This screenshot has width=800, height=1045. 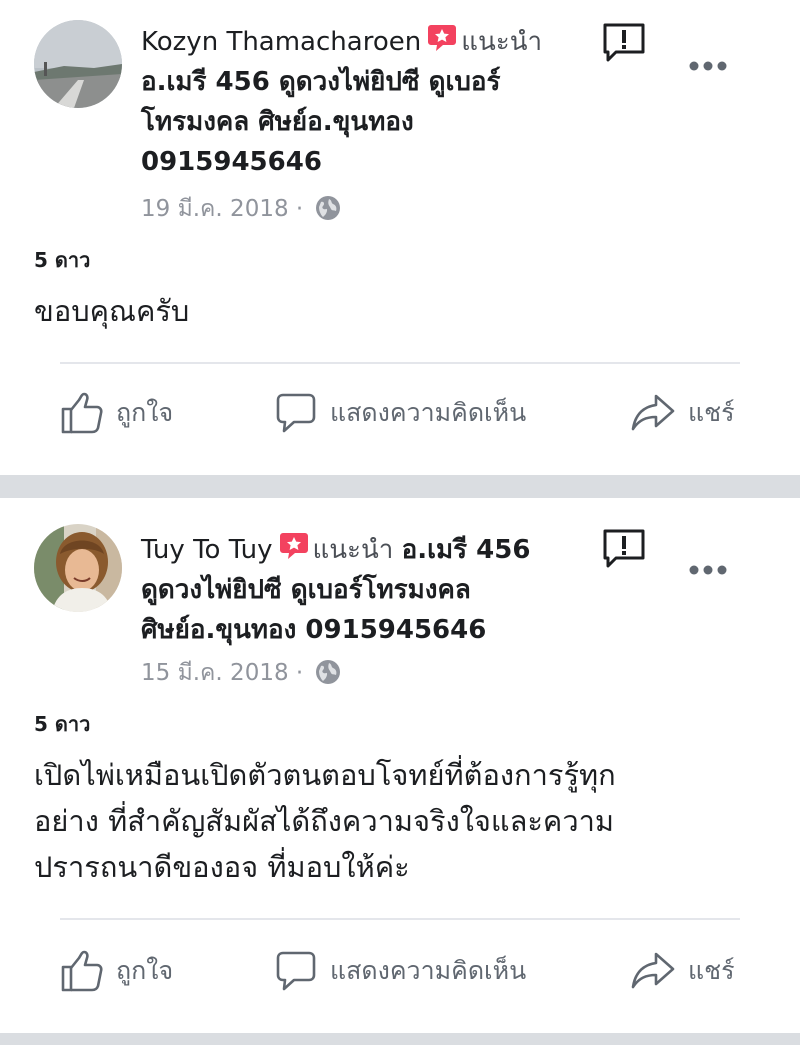 I want to click on post-date: 19 มี.ค. 2018 ·, so click(x=222, y=209).